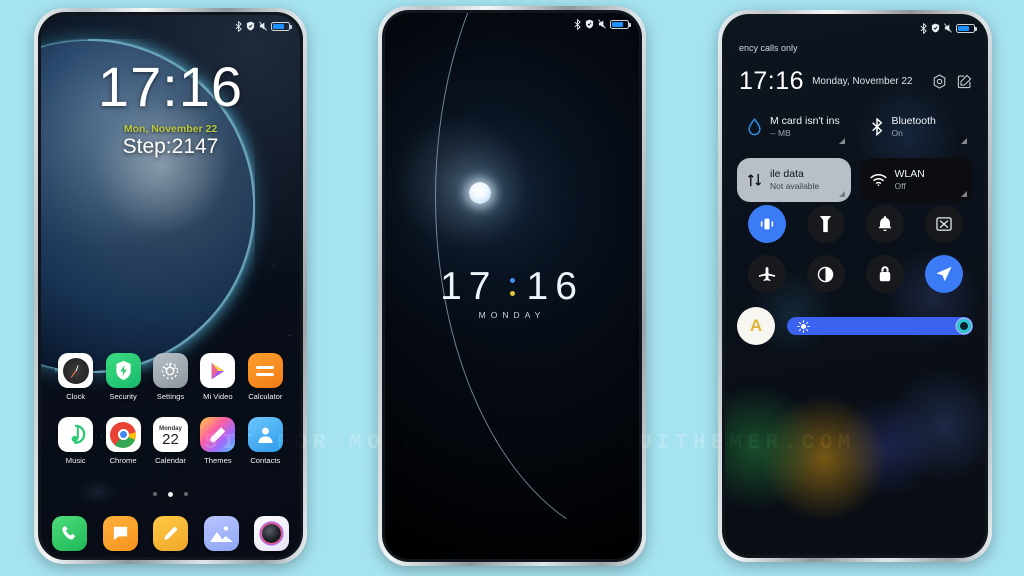 This screenshot has height=576, width=1024. I want to click on app-calendar: Monday 22 Calendar, so click(170, 441).